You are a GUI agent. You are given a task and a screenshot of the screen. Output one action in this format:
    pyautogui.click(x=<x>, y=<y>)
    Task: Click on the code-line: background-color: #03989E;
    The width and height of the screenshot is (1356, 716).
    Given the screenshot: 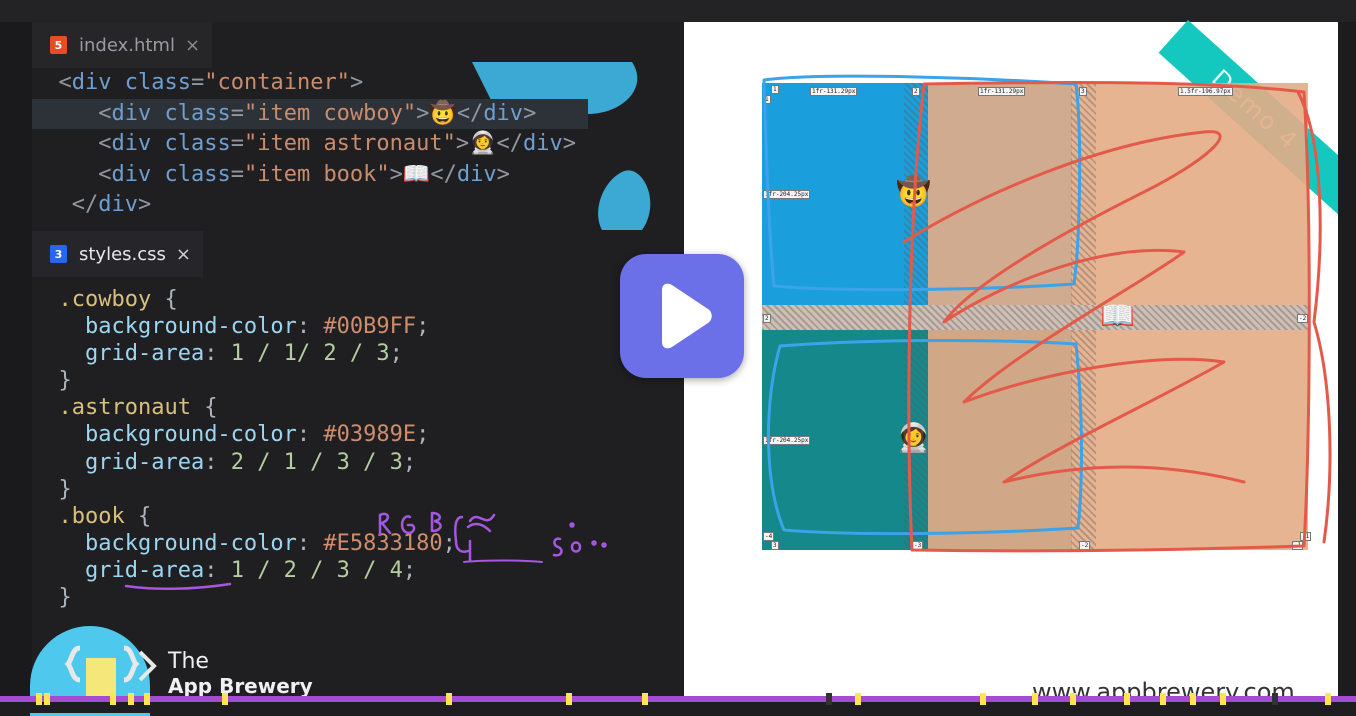 What is the action you would take?
    pyautogui.click(x=250, y=434)
    